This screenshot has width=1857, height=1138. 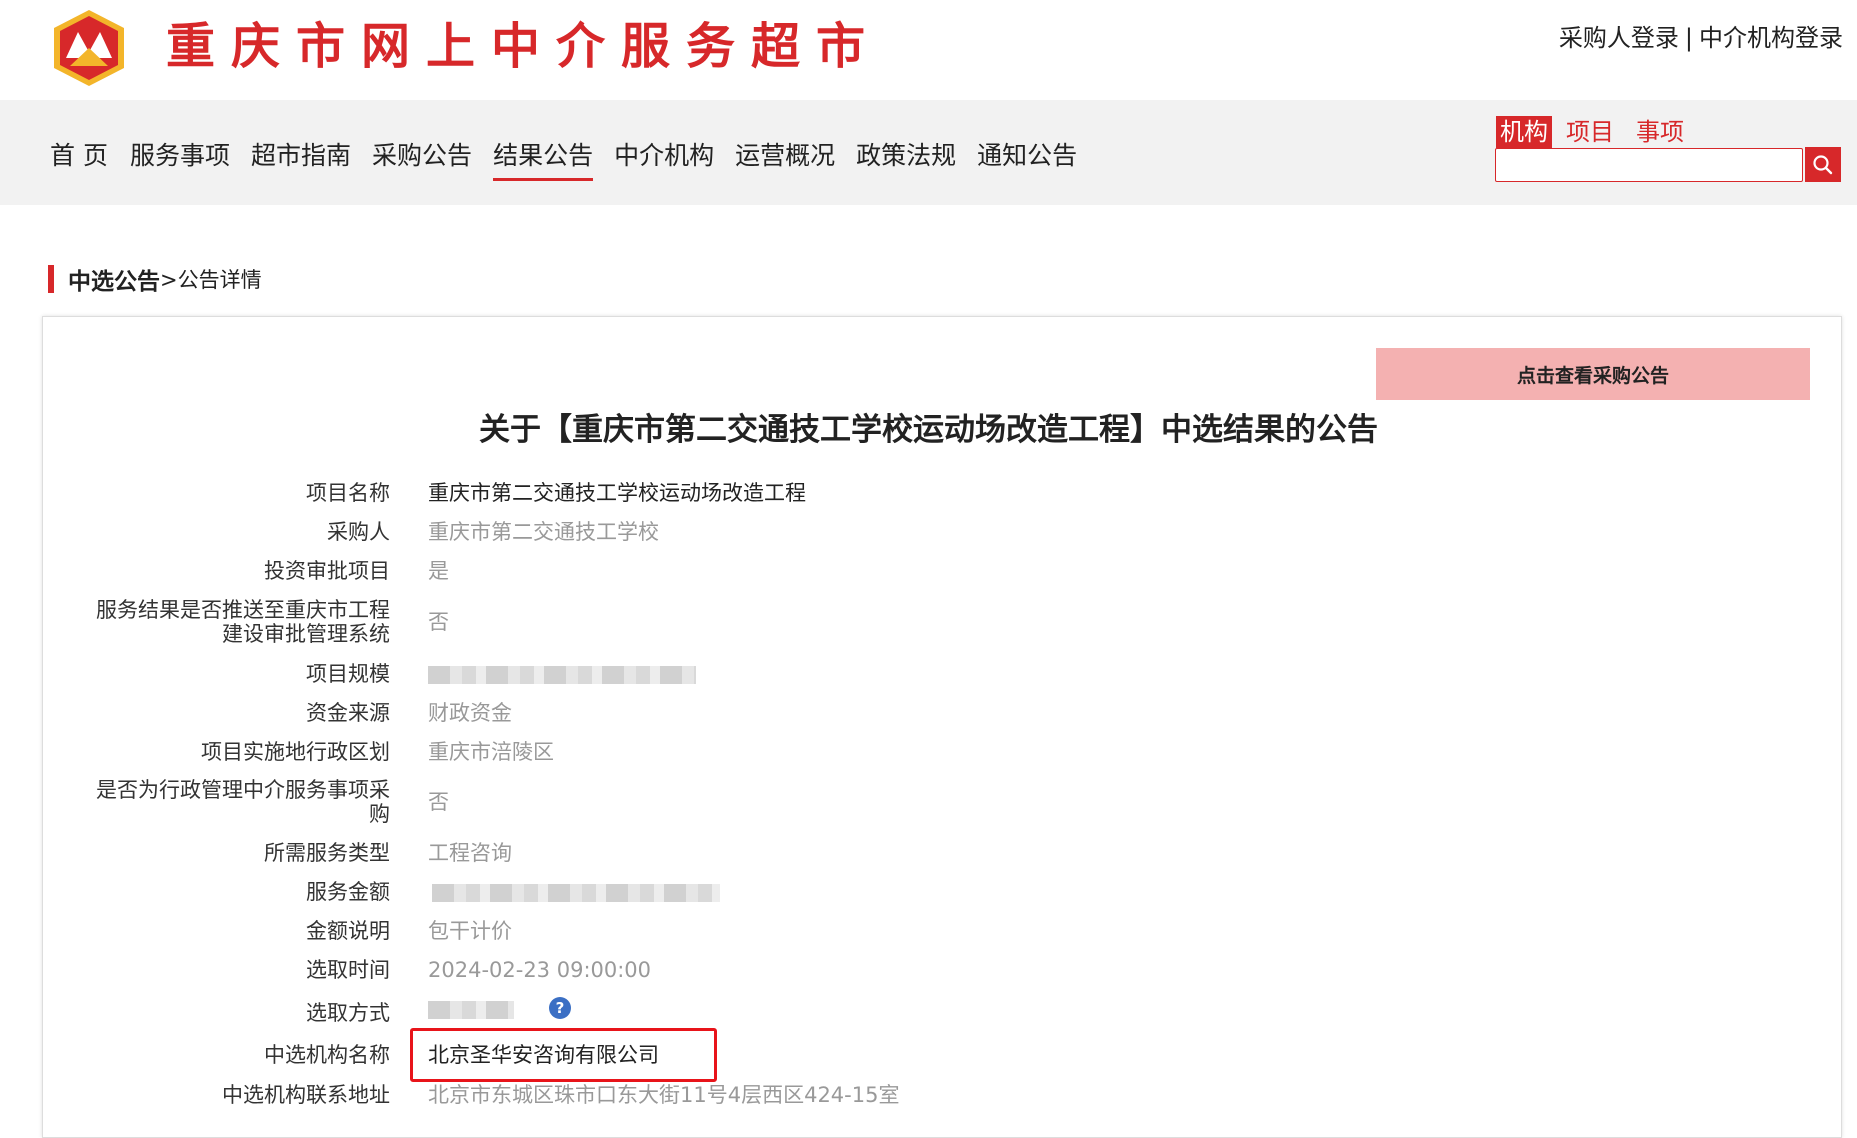 What do you see at coordinates (543, 532) in the screenshot?
I see `field-value-buyer: 重庆市第二交通技工学校` at bounding box center [543, 532].